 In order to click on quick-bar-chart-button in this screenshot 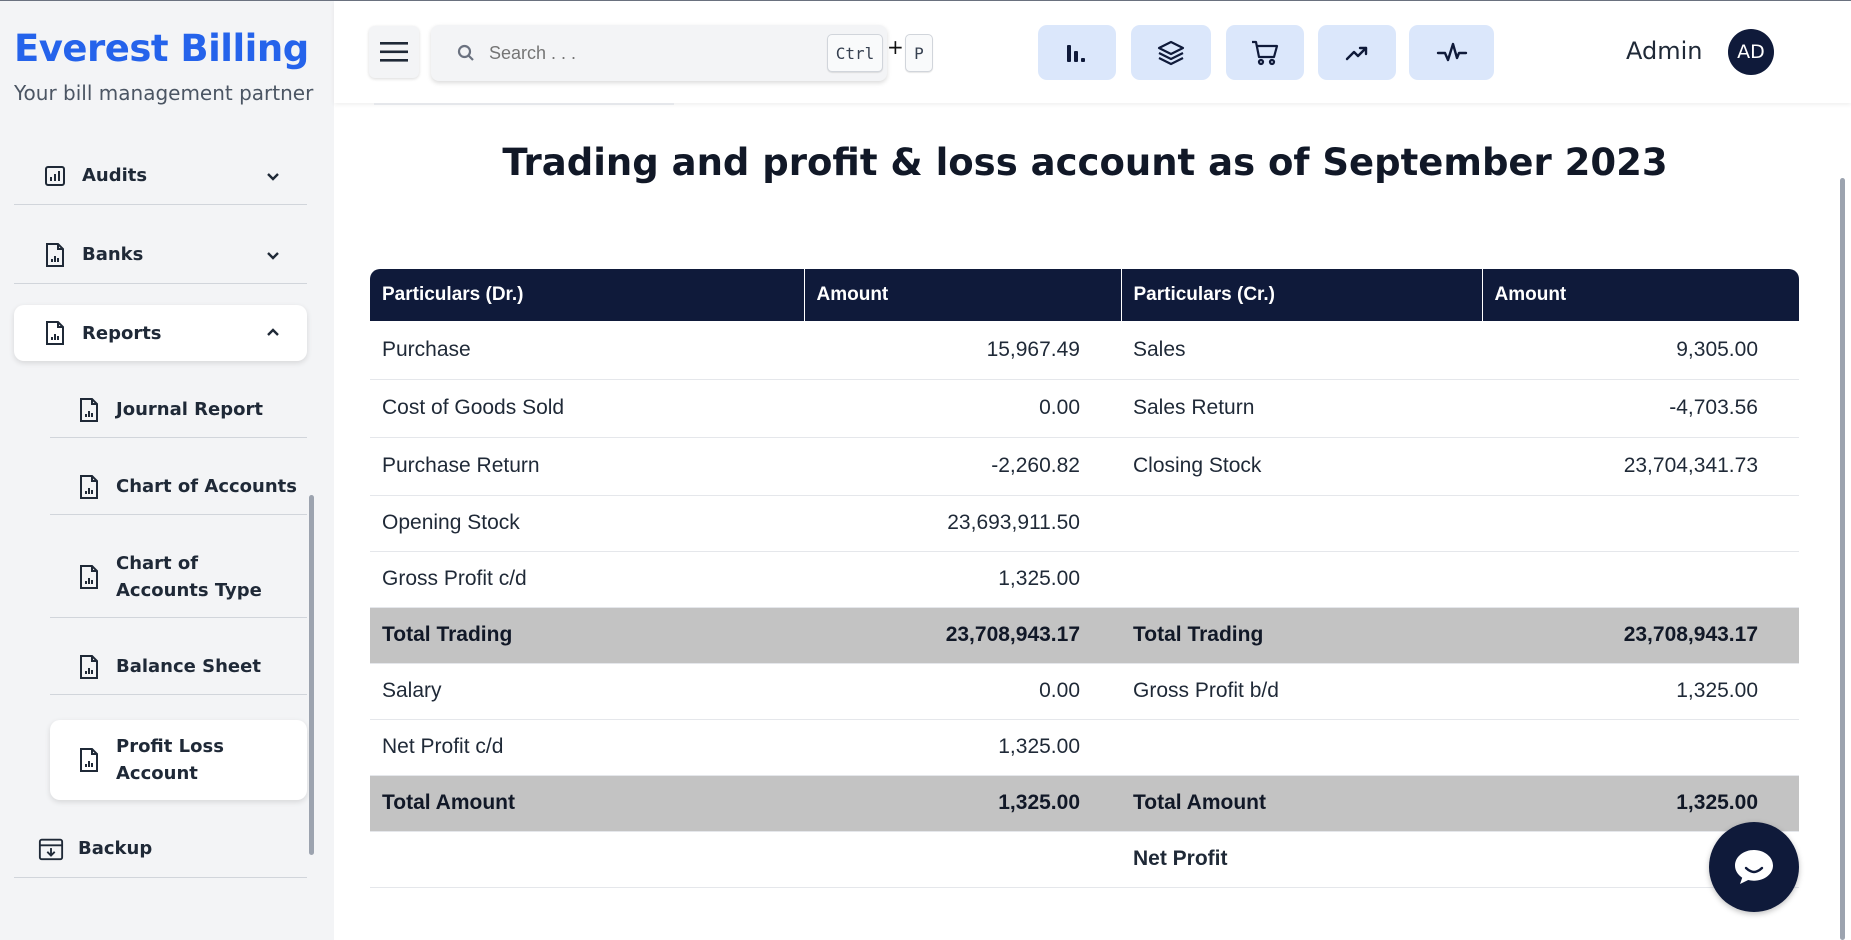, I will do `click(1077, 52)`.